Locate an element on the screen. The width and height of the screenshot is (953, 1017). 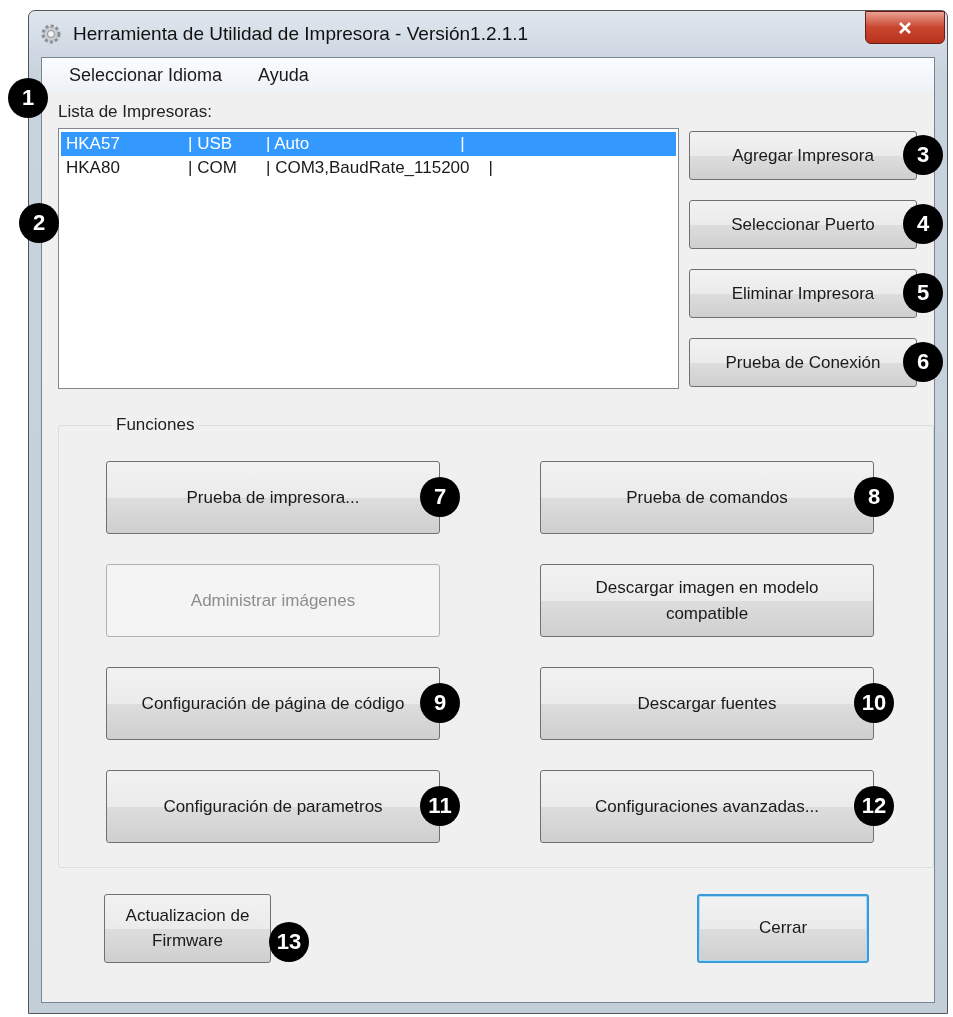
row-cell: | COM3,BaudRate_115200 | is located at coordinates (379, 168).